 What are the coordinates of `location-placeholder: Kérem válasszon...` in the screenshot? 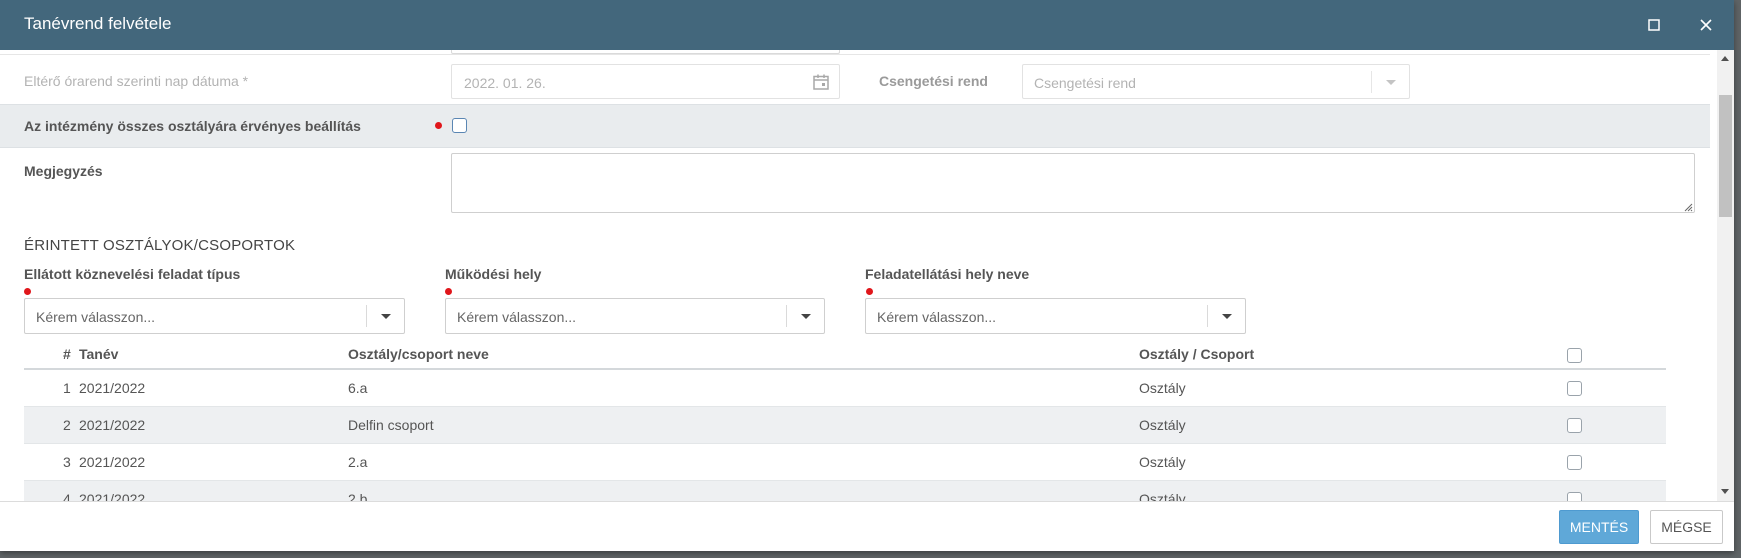 It's located at (937, 317).